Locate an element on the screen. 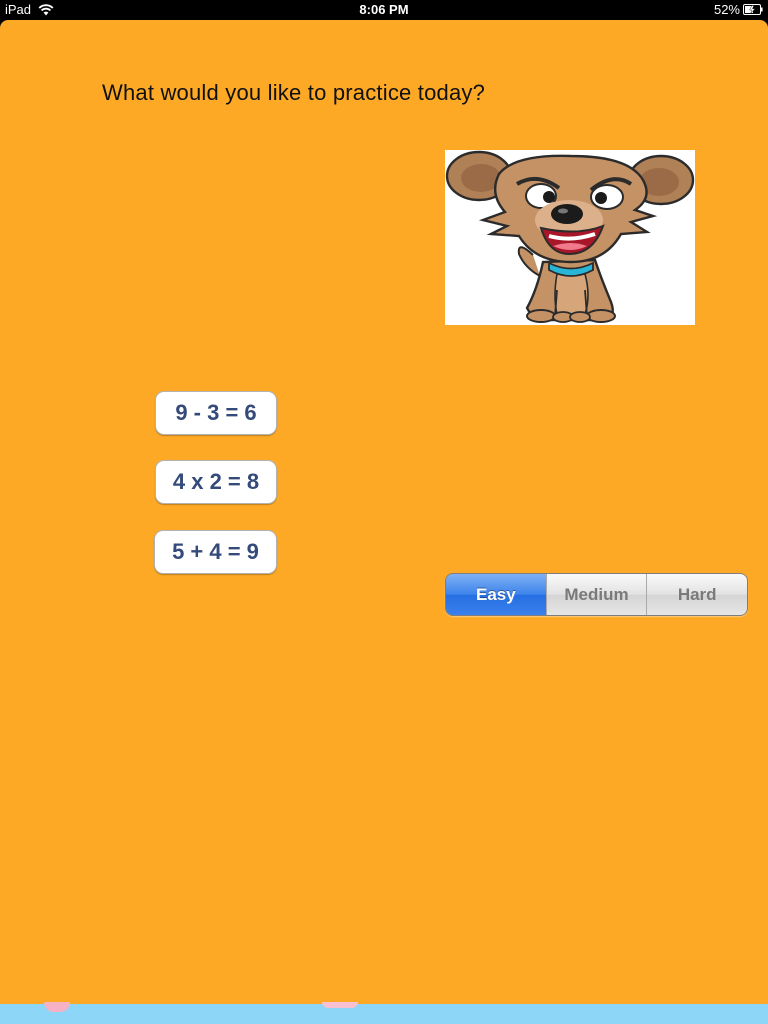 This screenshot has width=768, height=1024. prompt-heading: What would you like to practice today? is located at coordinates (294, 92).